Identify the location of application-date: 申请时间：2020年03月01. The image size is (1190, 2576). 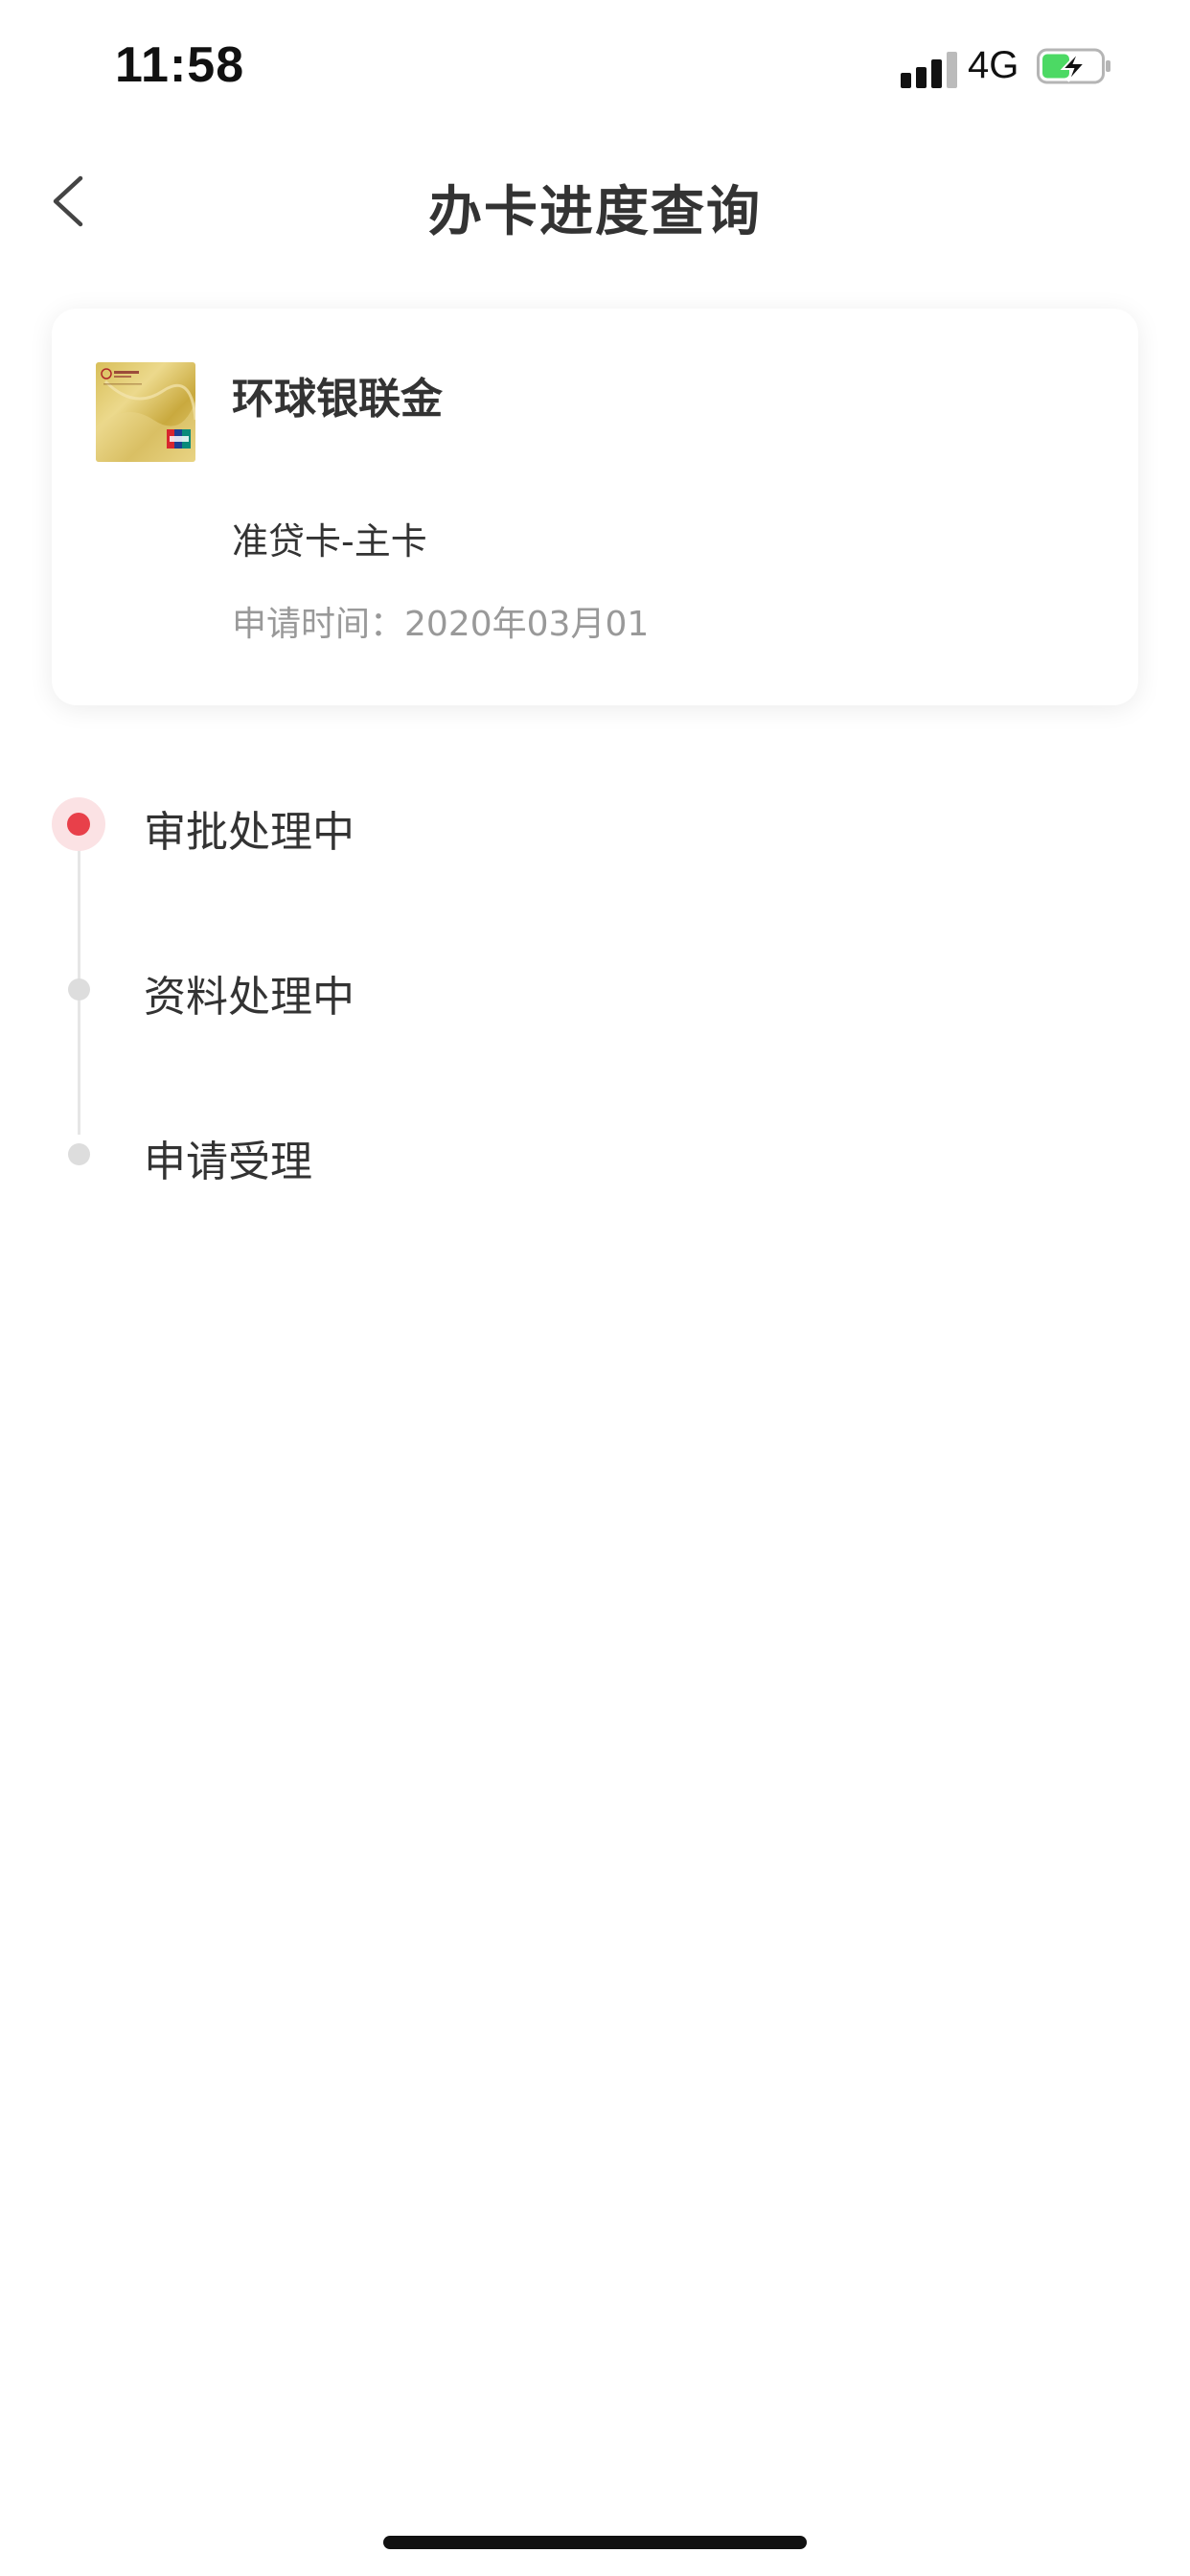
(441, 621).